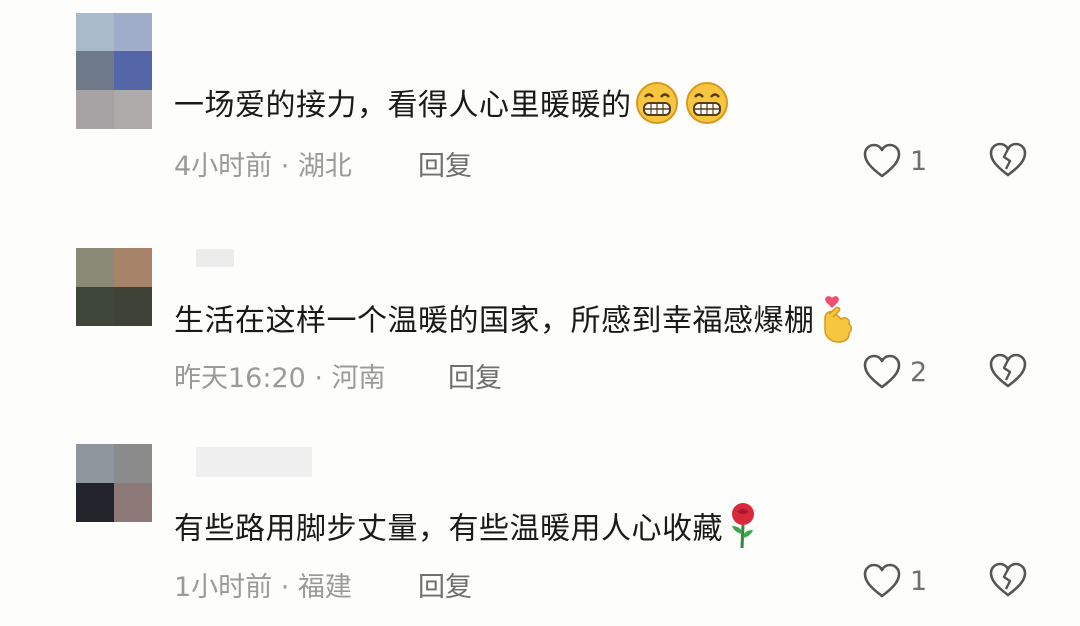  I want to click on comment-text-line: 一场爱的接力，看得人心里暖暖的, so click(453, 106).